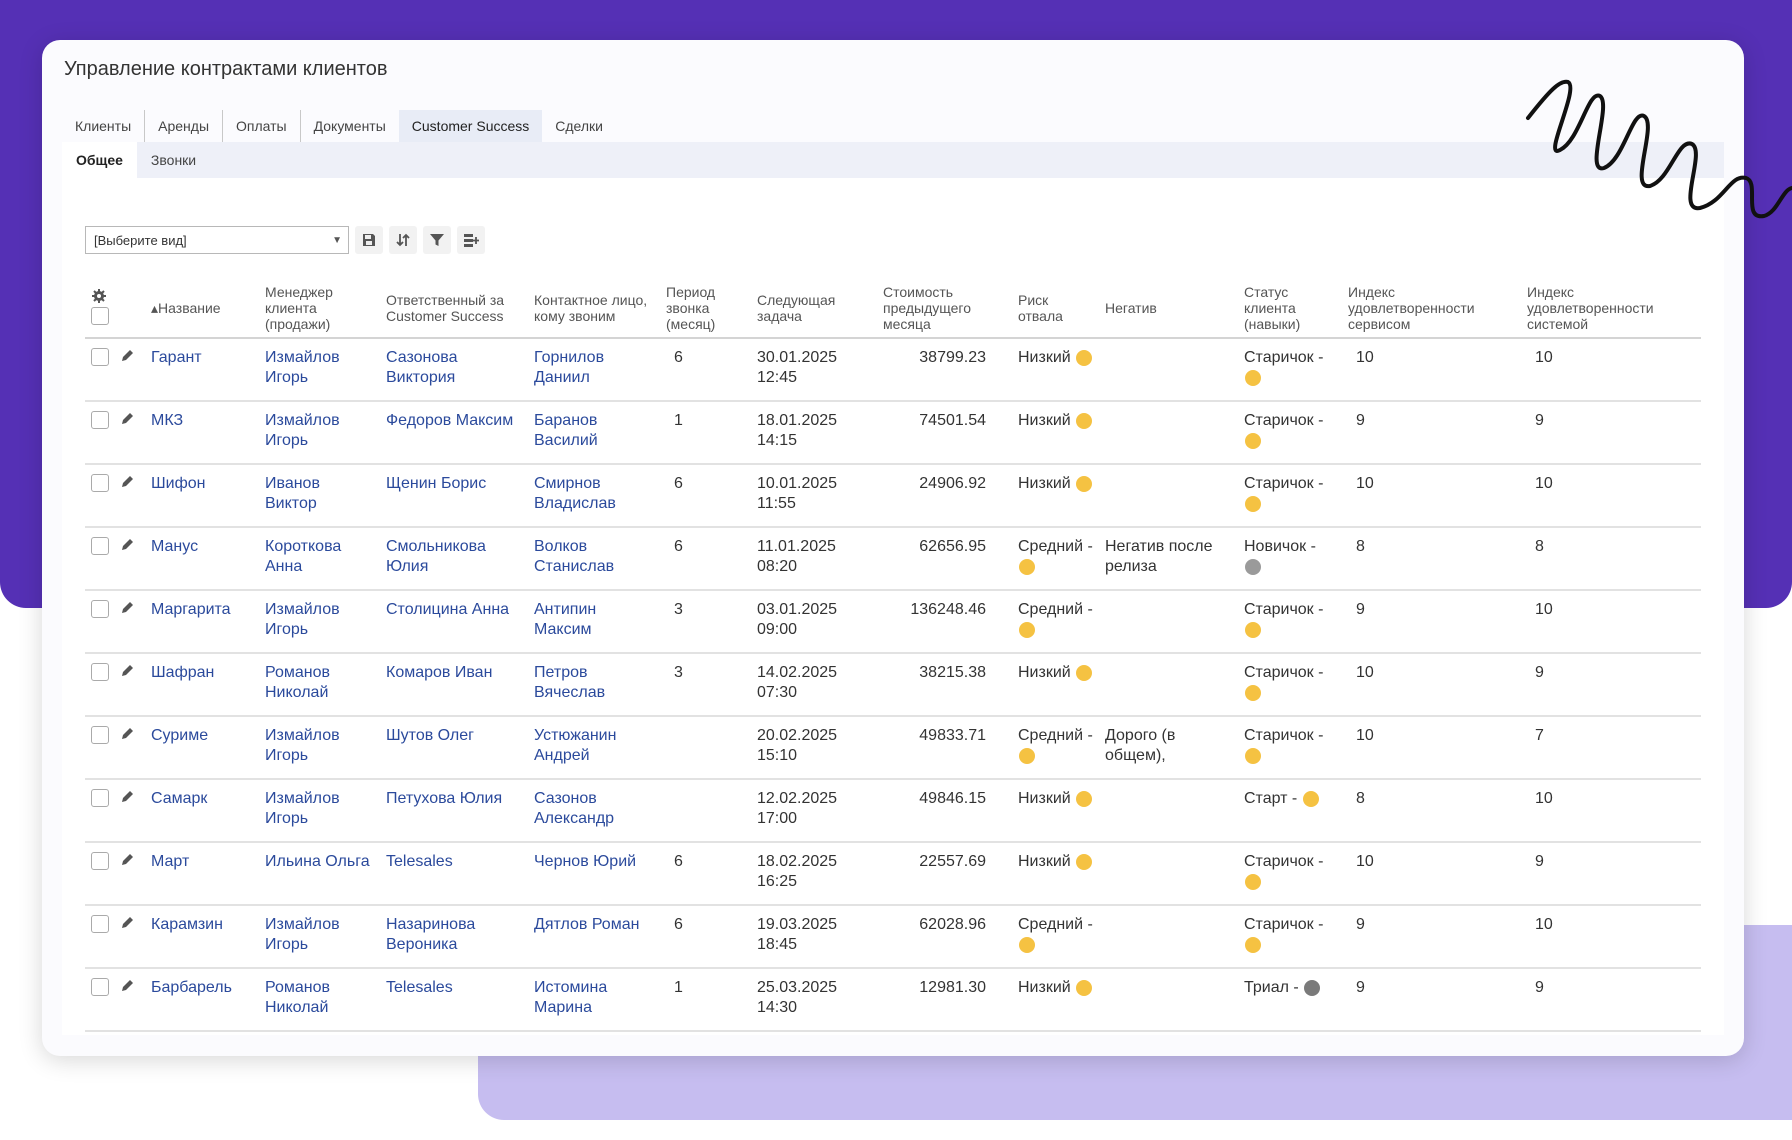 The image size is (1792, 1140). I want to click on cell-contact: Истомина Марина, so click(594, 1000).